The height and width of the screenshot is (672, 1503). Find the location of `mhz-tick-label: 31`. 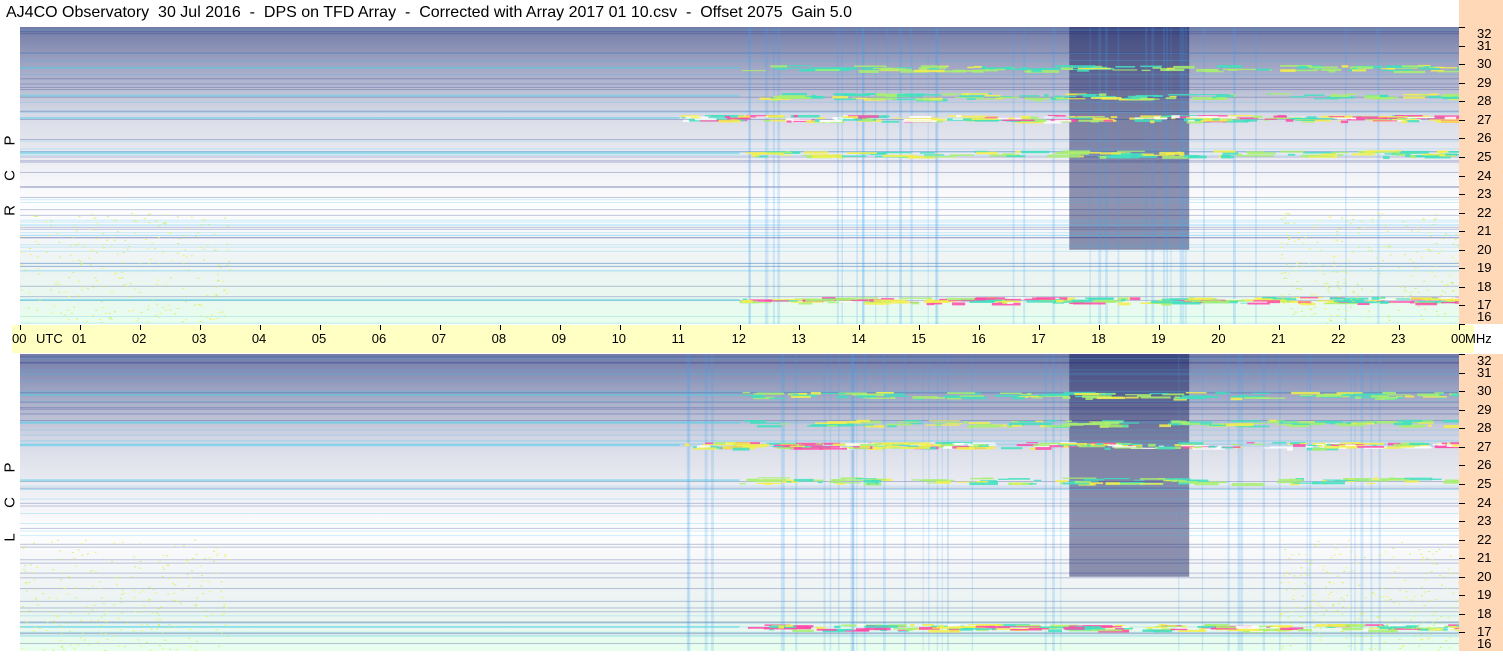

mhz-tick-label: 31 is located at coordinates (1484, 372).